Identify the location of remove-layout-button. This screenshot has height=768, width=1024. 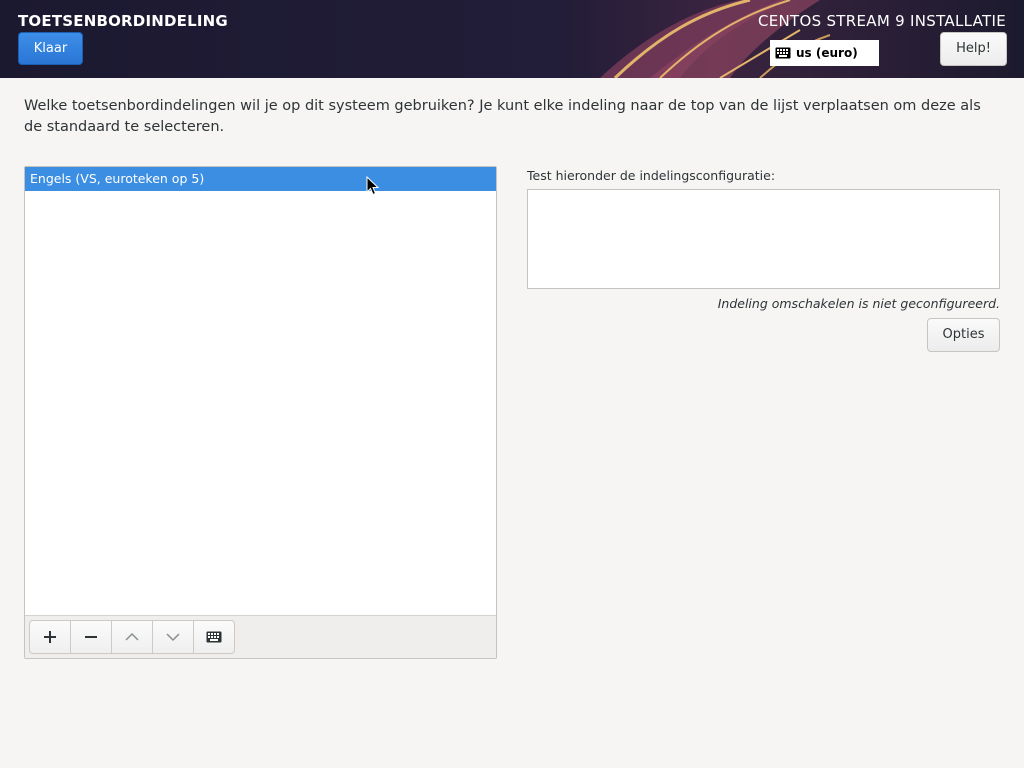
(91, 637).